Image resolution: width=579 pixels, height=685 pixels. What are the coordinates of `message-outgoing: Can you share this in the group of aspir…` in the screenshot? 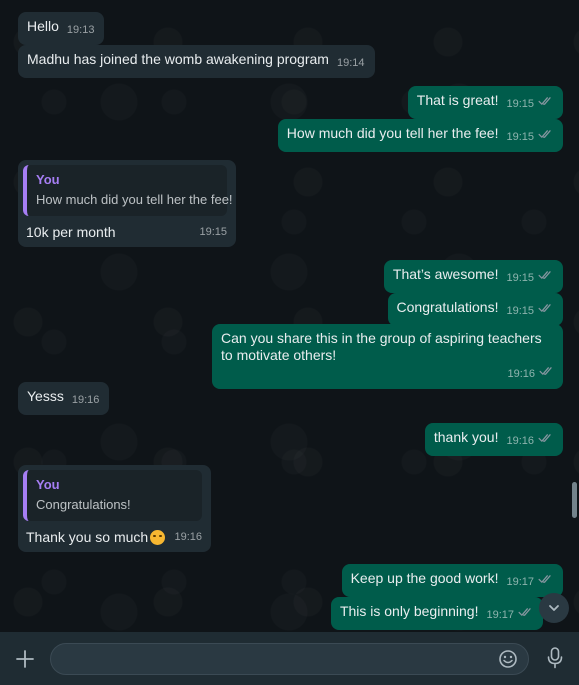 It's located at (387, 356).